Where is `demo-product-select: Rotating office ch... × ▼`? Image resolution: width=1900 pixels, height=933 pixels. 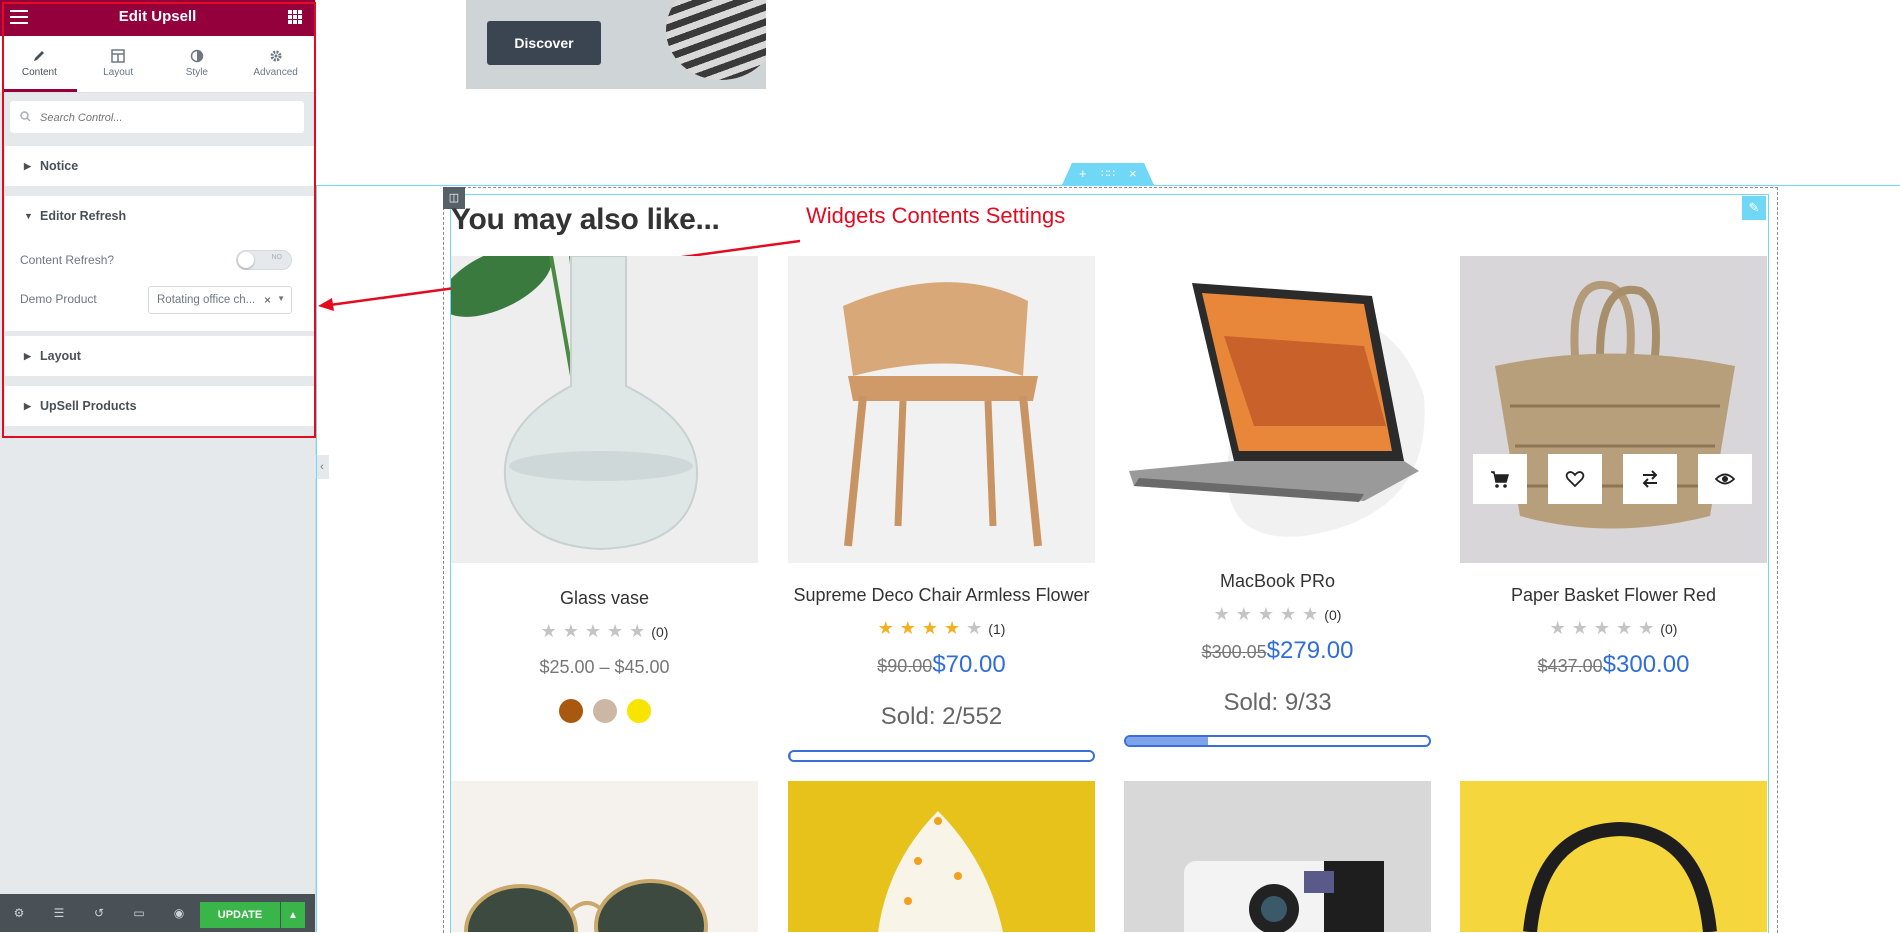 demo-product-select: Rotating office ch... × ▼ is located at coordinates (220, 300).